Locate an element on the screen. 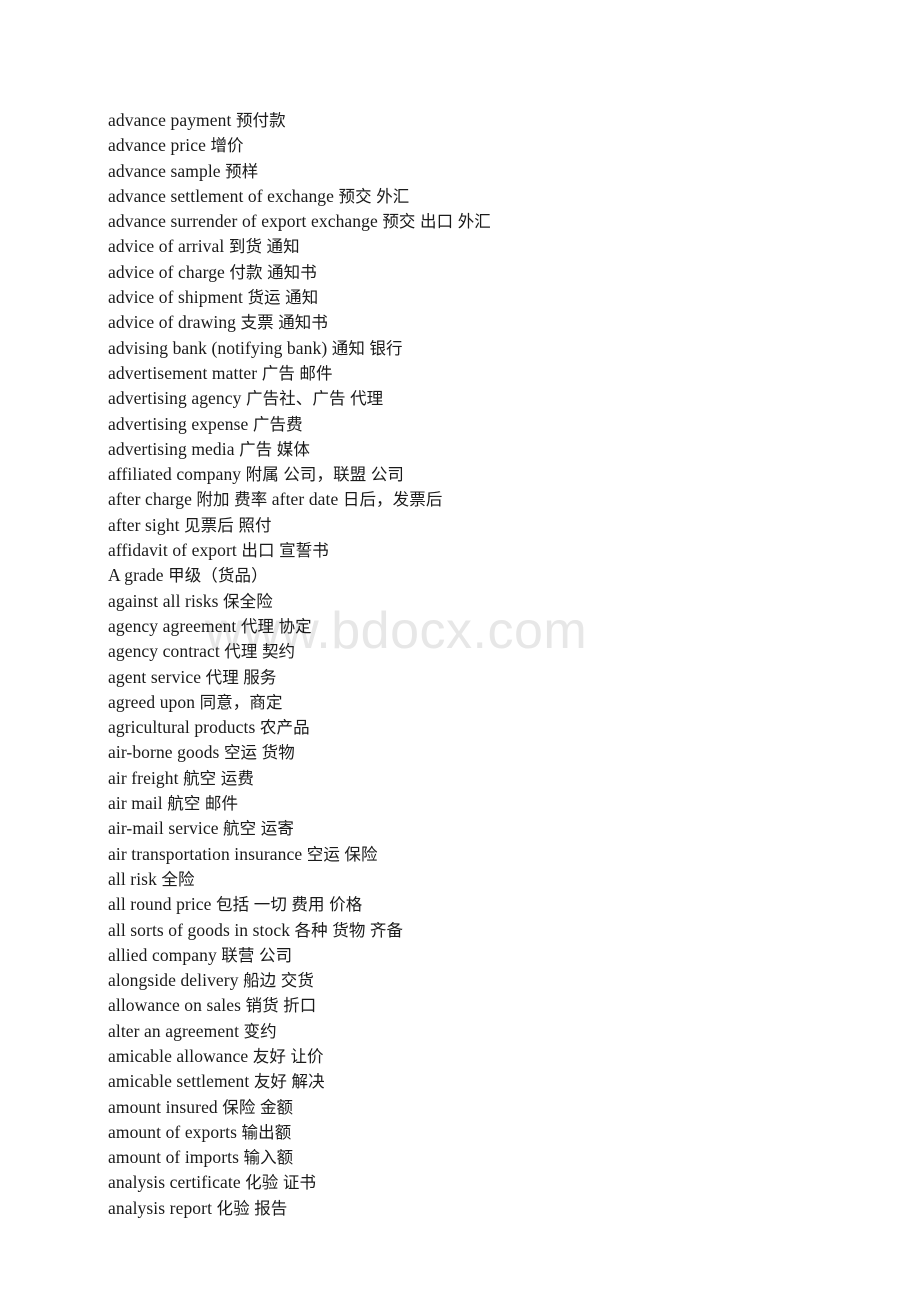 Image resolution: width=920 pixels, height=1302 pixels. glossary-entry: all sorts of goods in stock 各种 货物 齐备 is located at coordinates (256, 929).